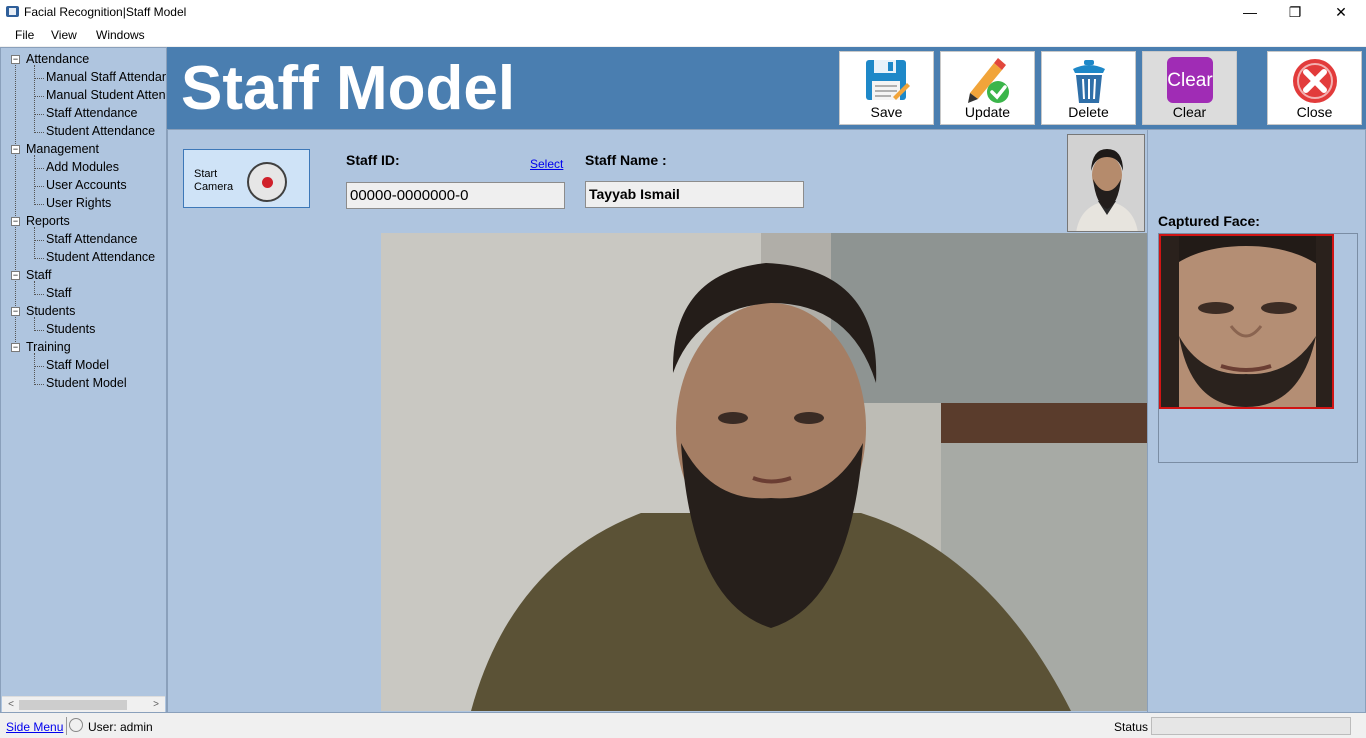 Image resolution: width=1366 pixels, height=738 pixels. I want to click on scroll-right-icon: >, so click(156, 705).